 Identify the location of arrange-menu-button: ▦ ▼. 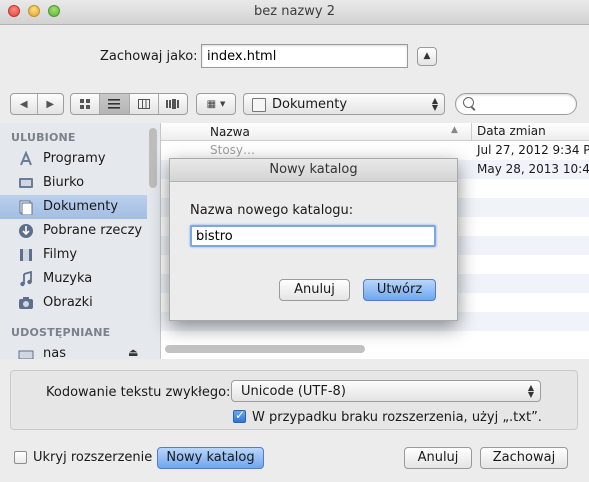
(216, 104).